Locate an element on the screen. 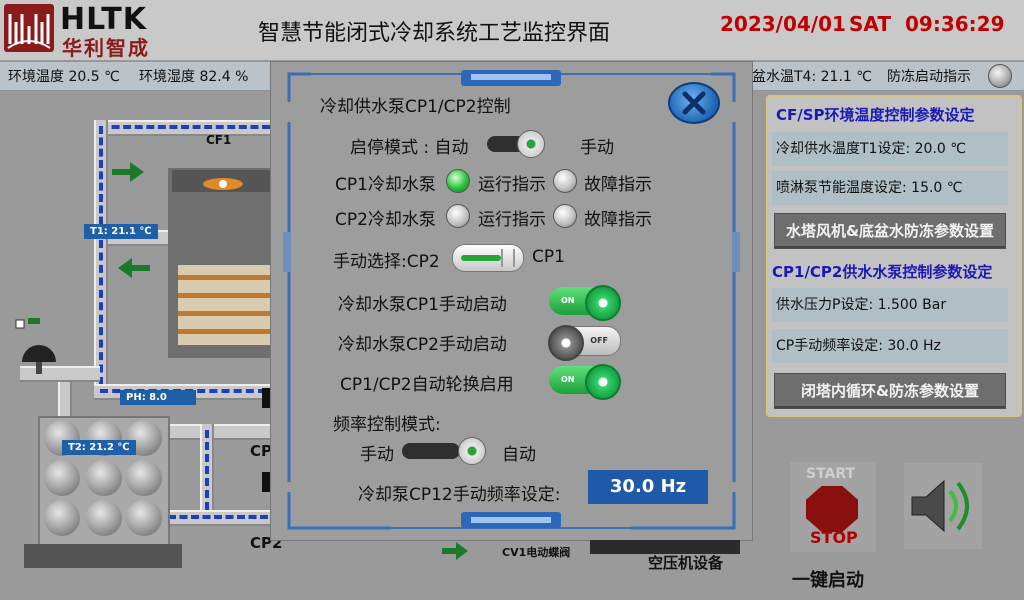  flow-arrow-left-icon is located at coordinates (134, 268).